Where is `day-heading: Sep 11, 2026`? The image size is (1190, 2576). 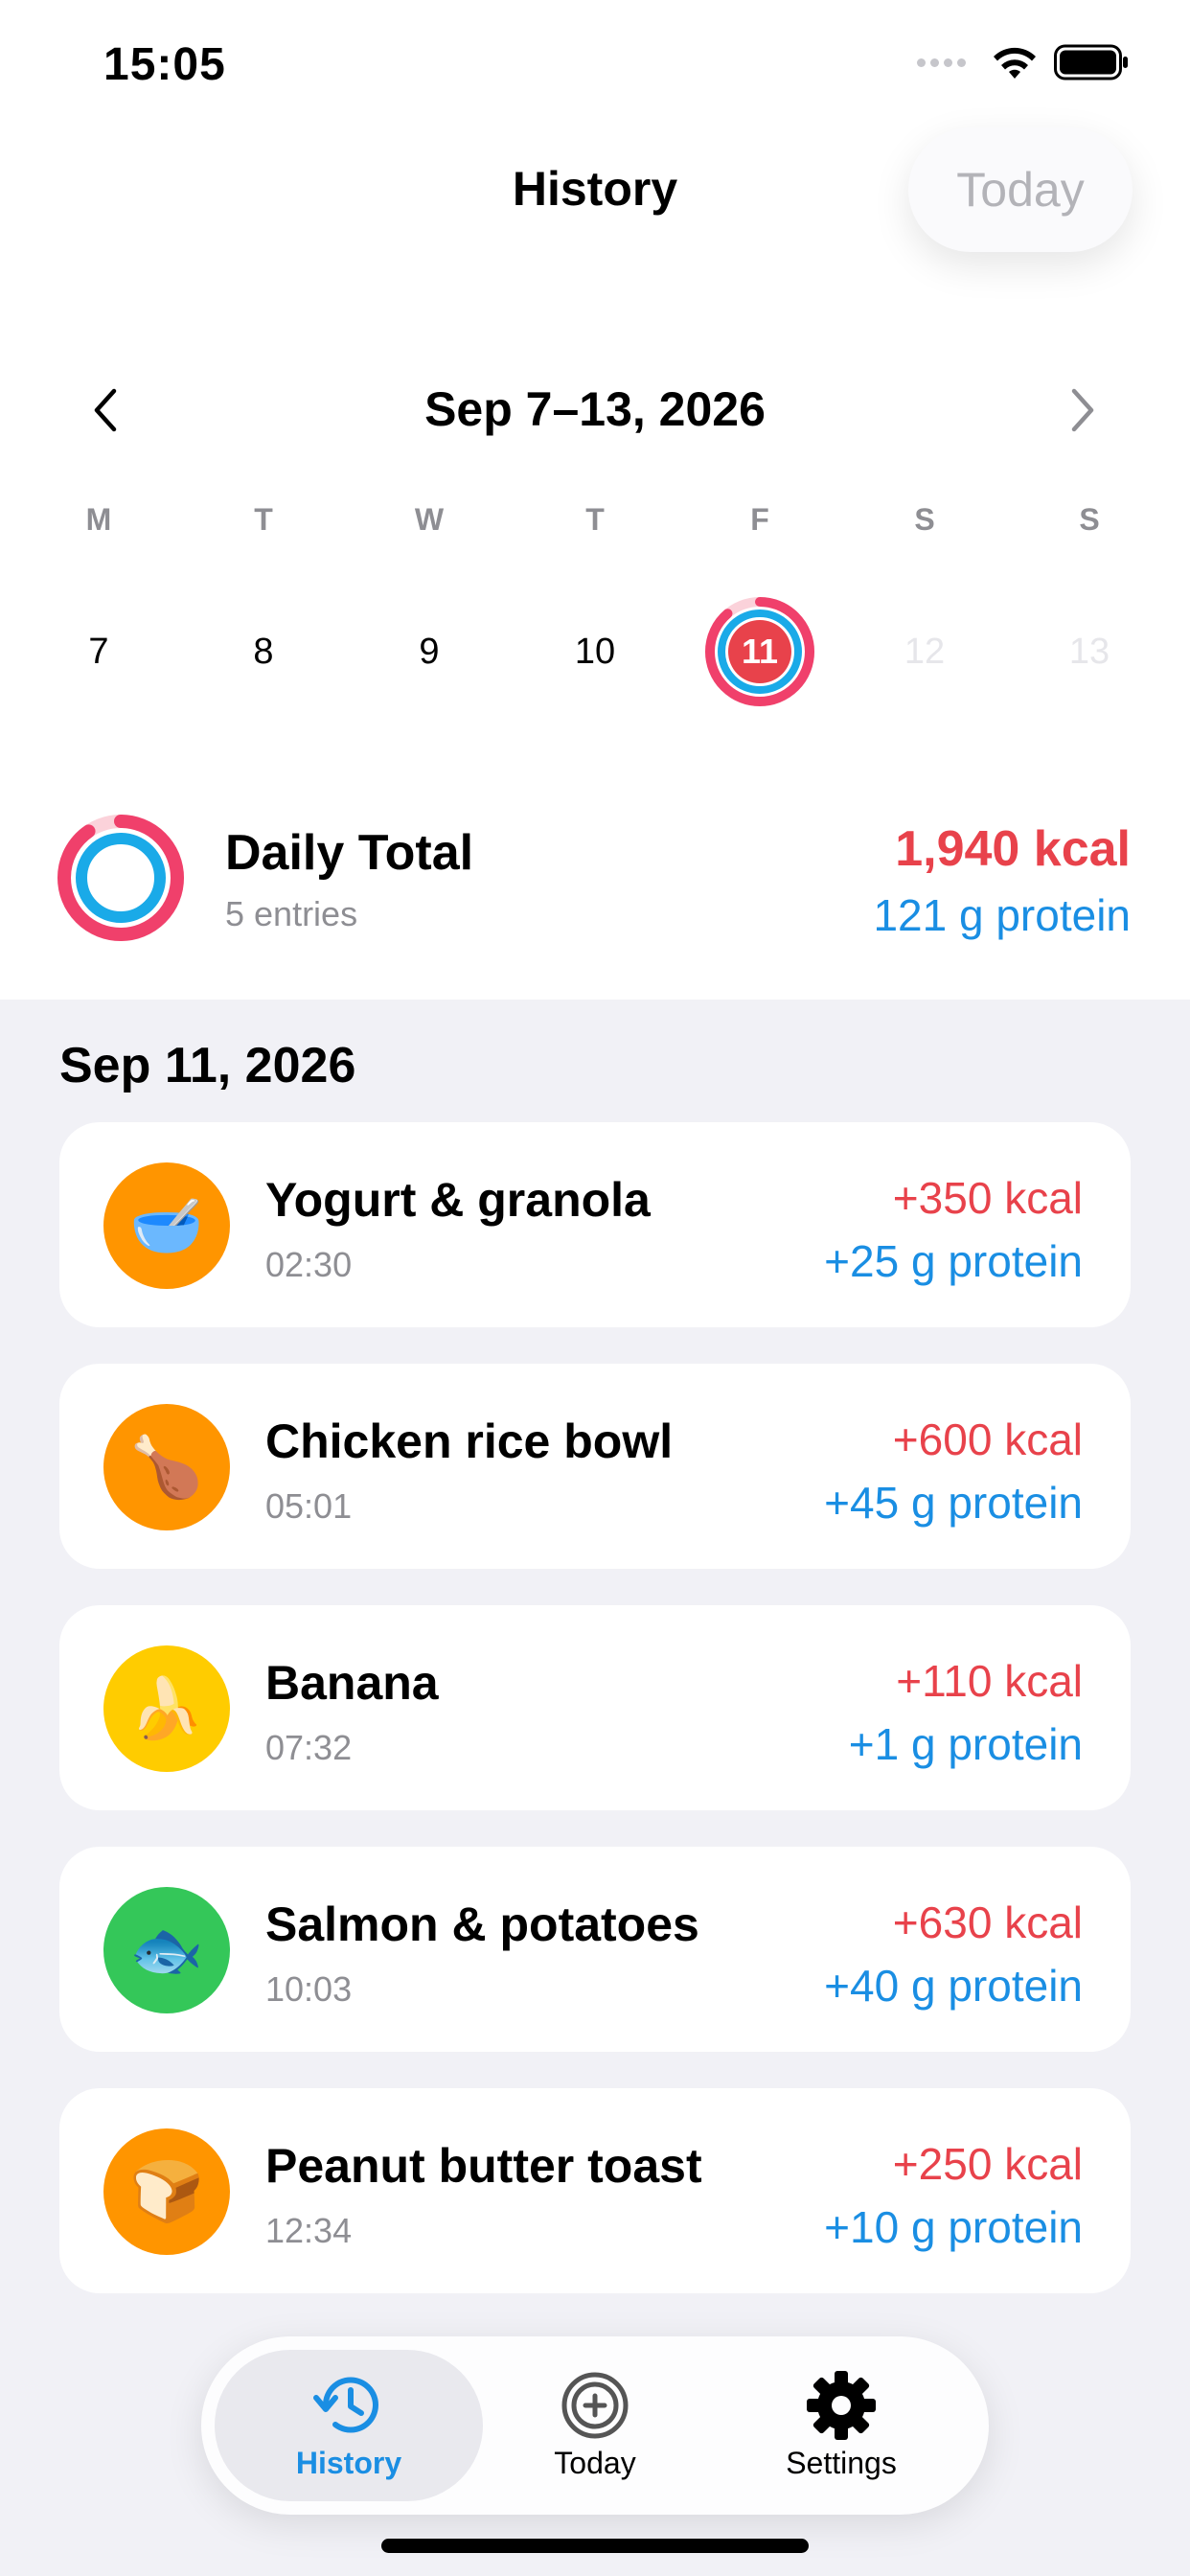
day-heading: Sep 11, 2026 is located at coordinates (207, 1065).